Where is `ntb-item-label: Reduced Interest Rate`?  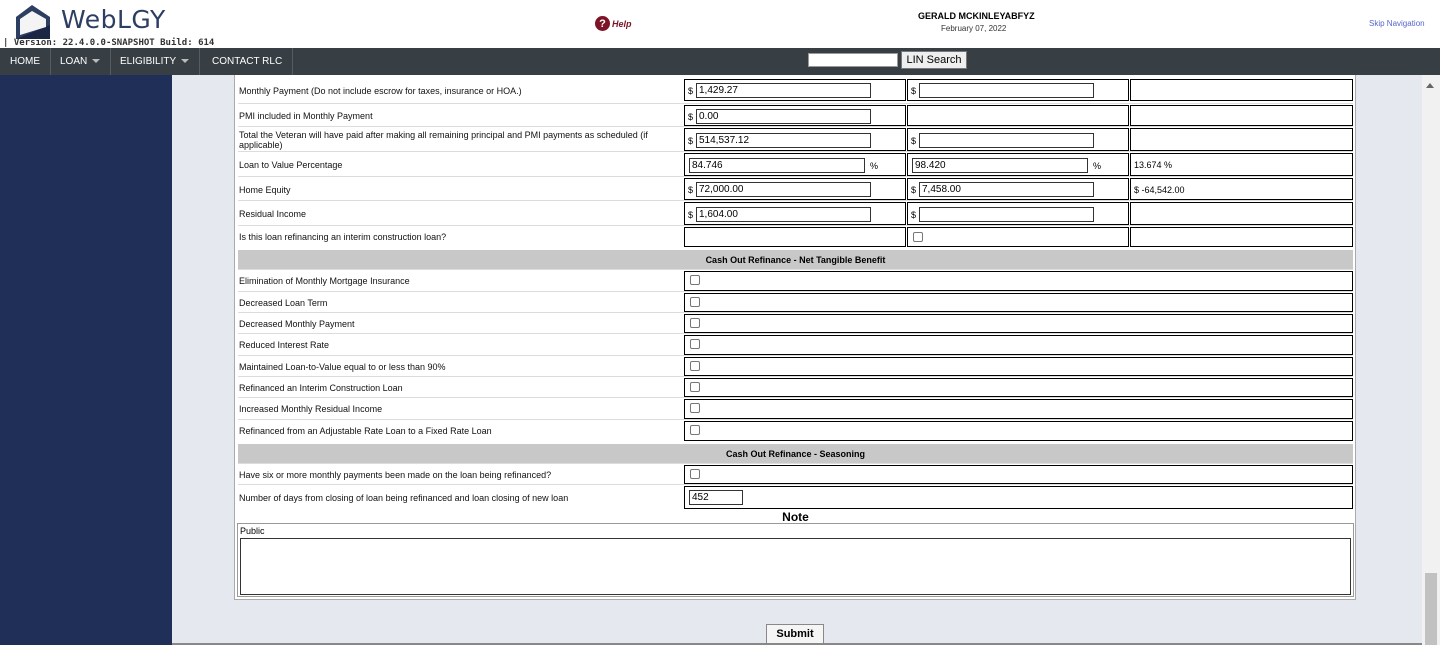 ntb-item-label: Reduced Interest Rate is located at coordinates (284, 345).